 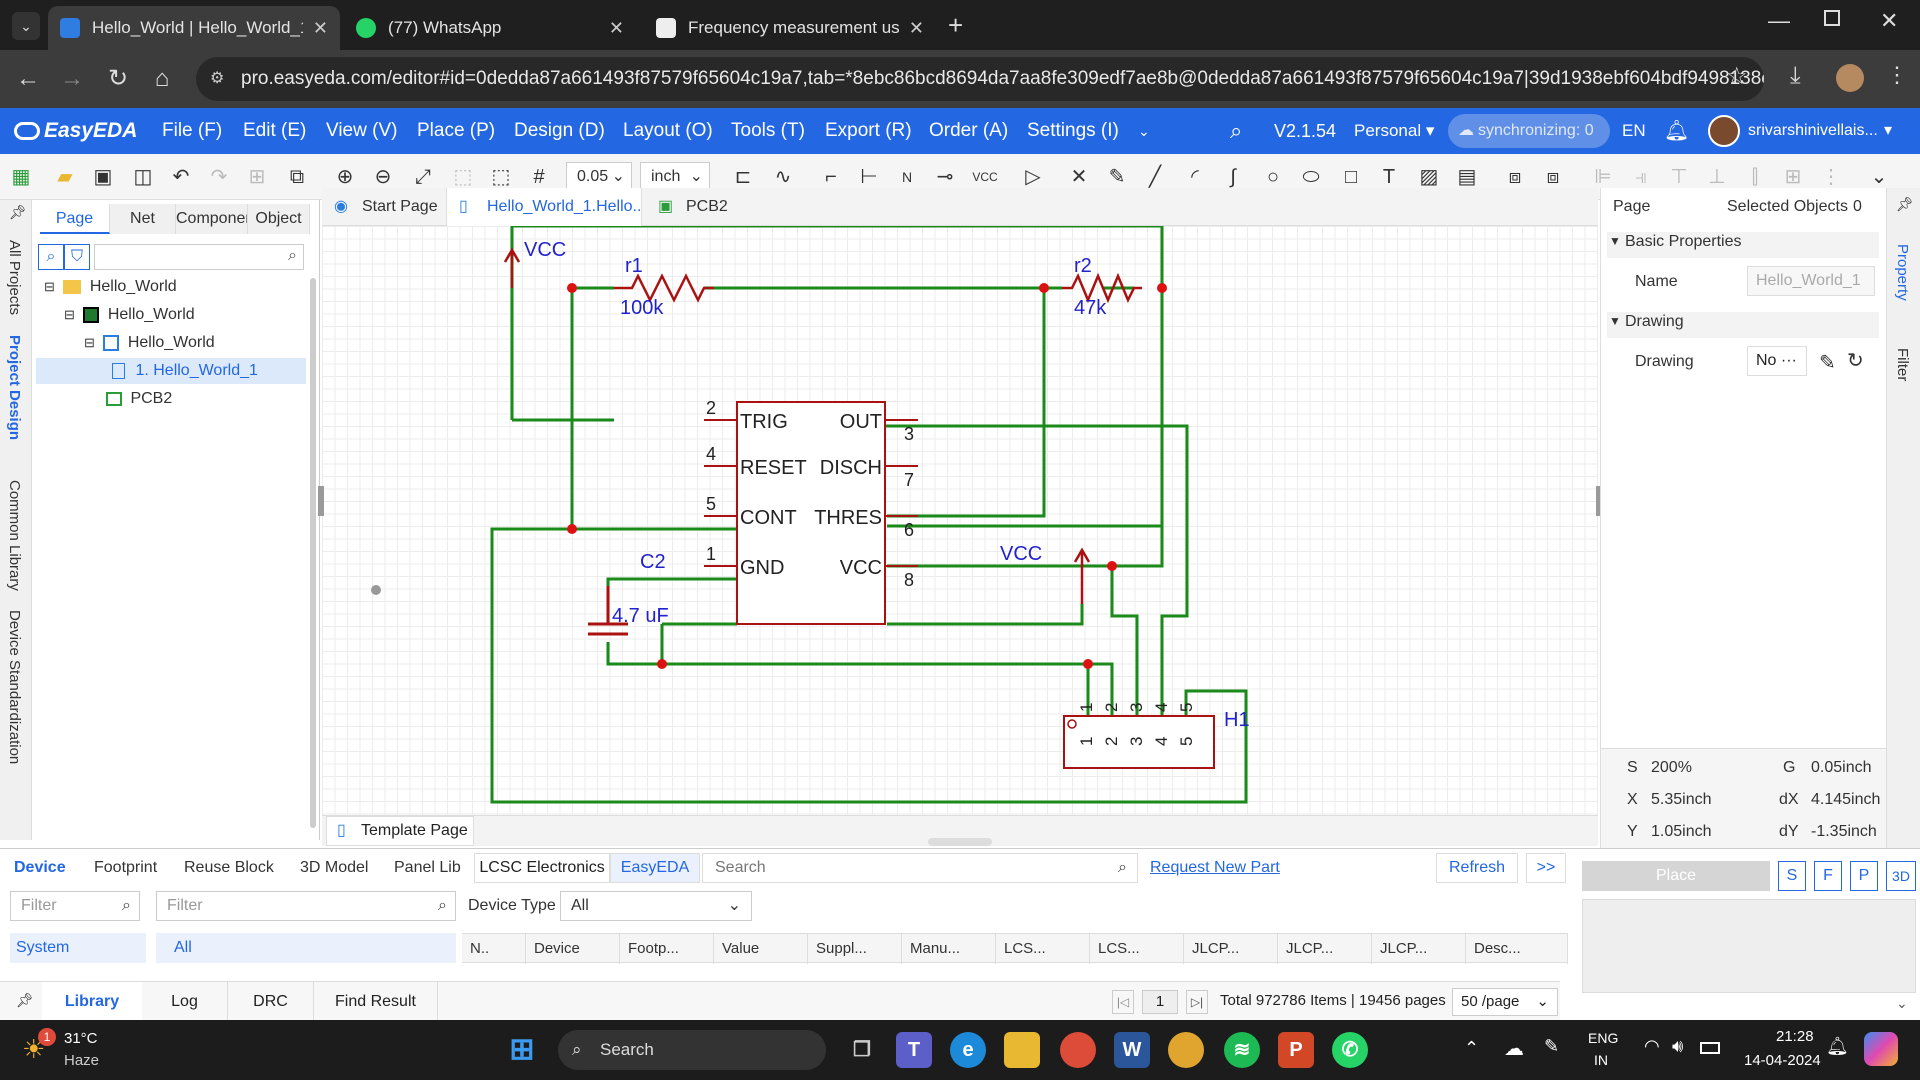 What do you see at coordinates (1394, 131) in the screenshot?
I see `plan-dropdown: Personal ▾` at bounding box center [1394, 131].